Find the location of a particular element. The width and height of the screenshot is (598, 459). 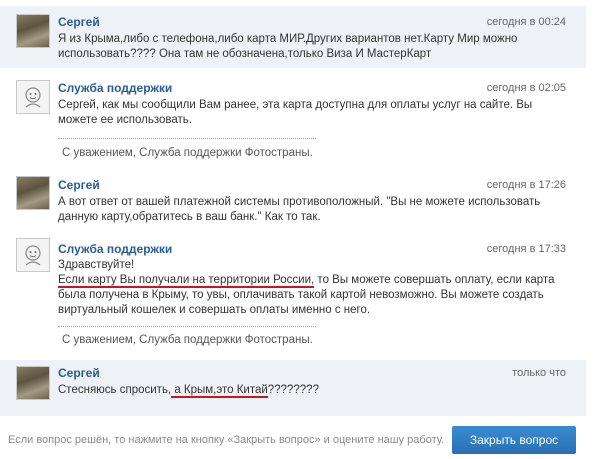

greeting: Здравствуйте! is located at coordinates (96, 265).